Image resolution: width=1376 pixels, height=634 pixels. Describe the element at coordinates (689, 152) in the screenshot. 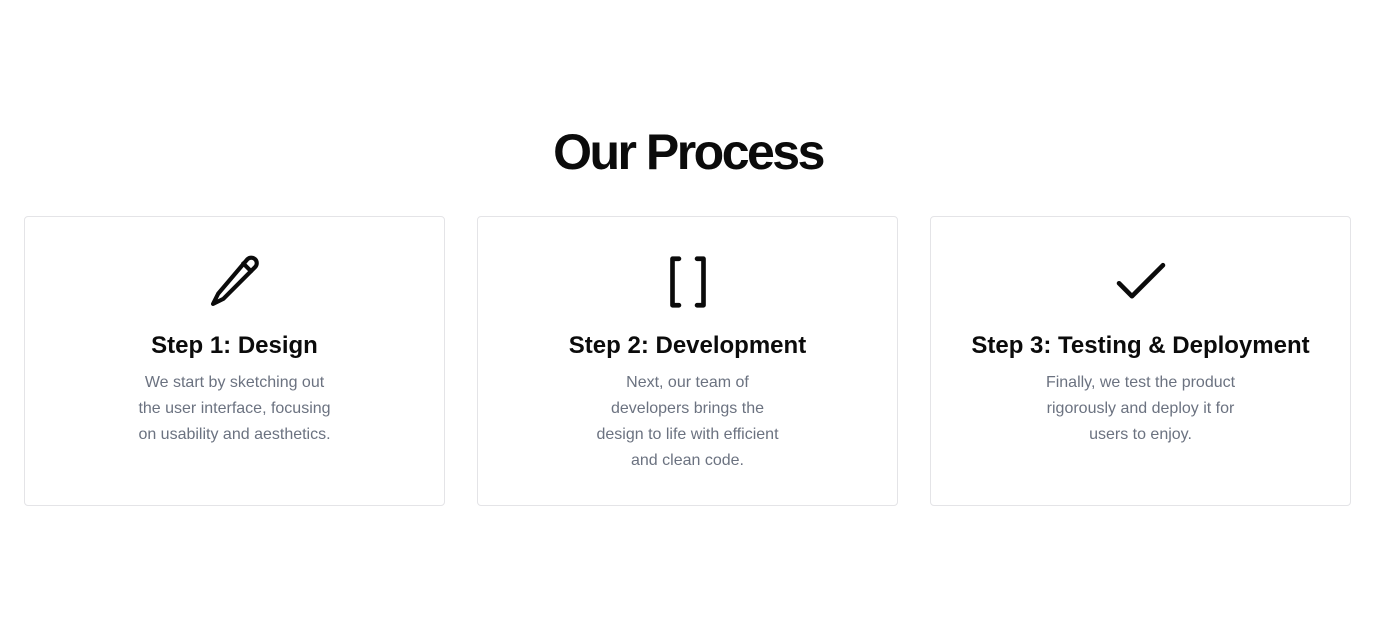

I see `section-title: Our Process` at that location.